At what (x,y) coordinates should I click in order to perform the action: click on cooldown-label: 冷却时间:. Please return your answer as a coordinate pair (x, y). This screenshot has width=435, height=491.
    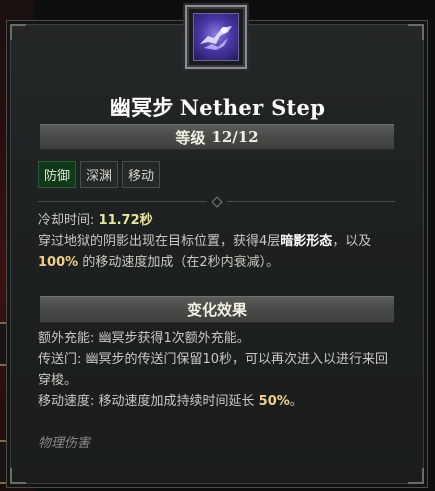
    Looking at the image, I should click on (66, 220).